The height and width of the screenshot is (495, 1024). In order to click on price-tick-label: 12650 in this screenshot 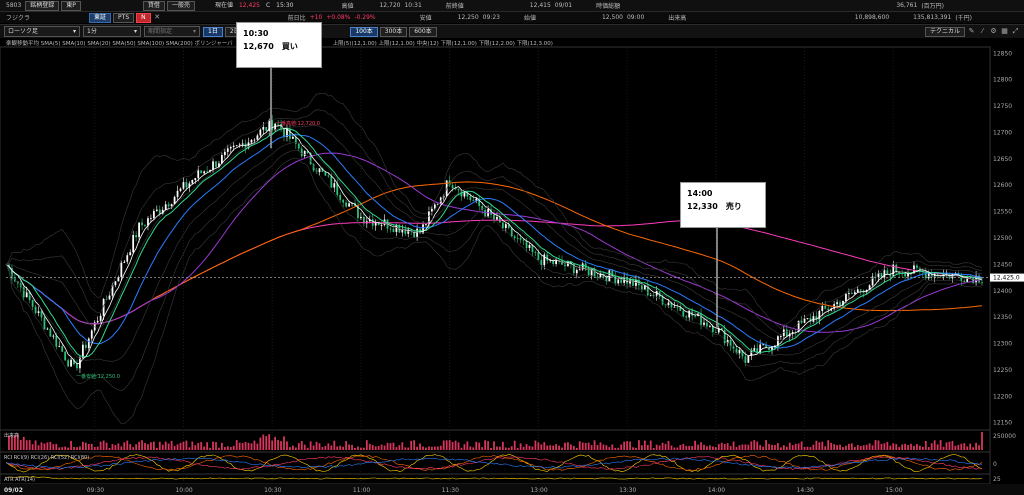, I will do `click(1002, 159)`.